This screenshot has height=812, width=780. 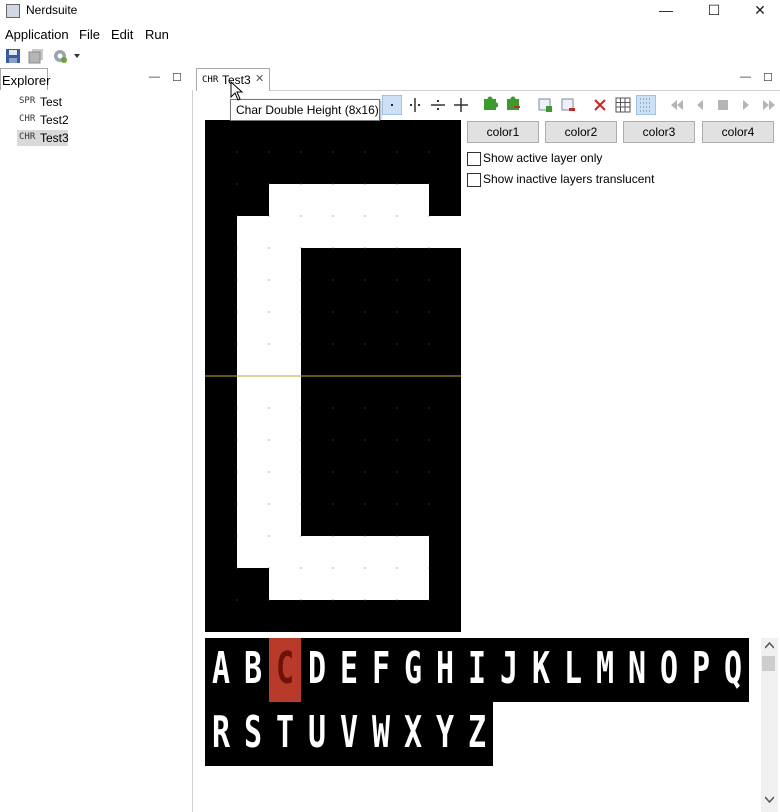 What do you see at coordinates (600, 105) in the screenshot?
I see `delete-icon` at bounding box center [600, 105].